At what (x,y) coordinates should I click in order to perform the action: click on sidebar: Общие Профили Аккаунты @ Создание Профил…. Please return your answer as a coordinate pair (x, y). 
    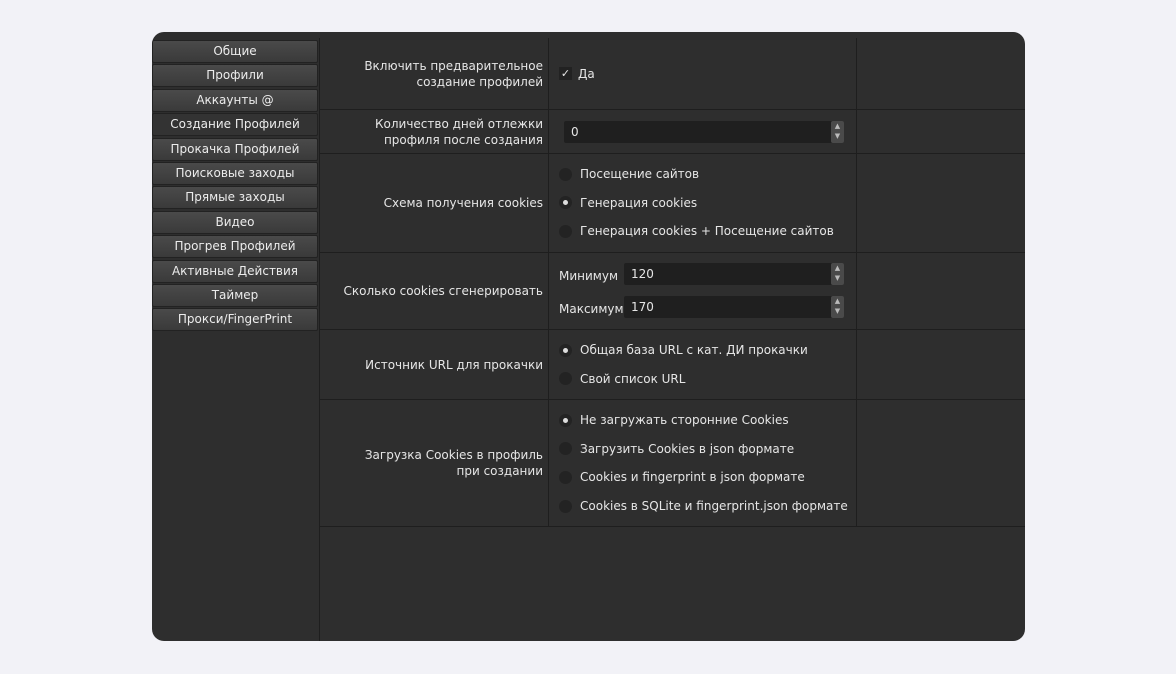
    Looking at the image, I should click on (235, 186).